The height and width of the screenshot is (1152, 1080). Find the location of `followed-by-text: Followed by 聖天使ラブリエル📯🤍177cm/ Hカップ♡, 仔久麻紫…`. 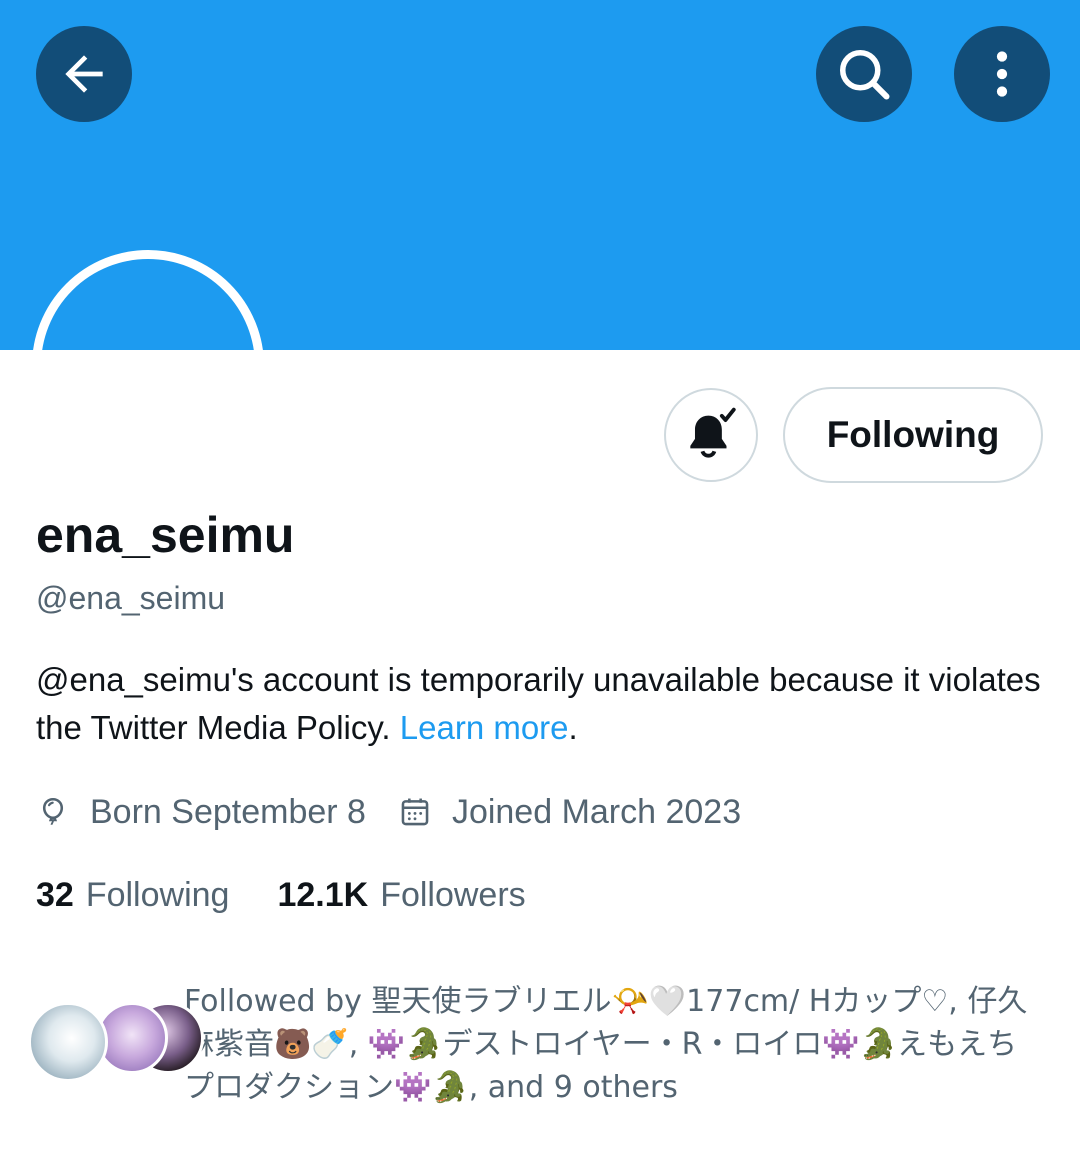

followed-by-text: Followed by 聖天使ラブリエル📯🤍177cm/ Hカップ♡, 仔久麻紫… is located at coordinates (606, 1044).